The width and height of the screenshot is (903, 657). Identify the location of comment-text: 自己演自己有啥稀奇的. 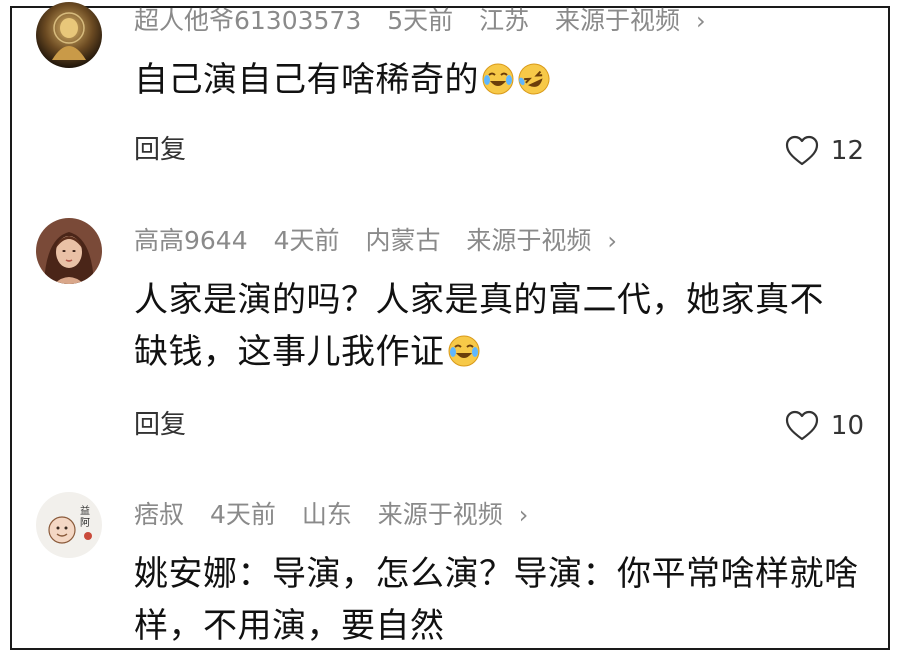
(496, 80).